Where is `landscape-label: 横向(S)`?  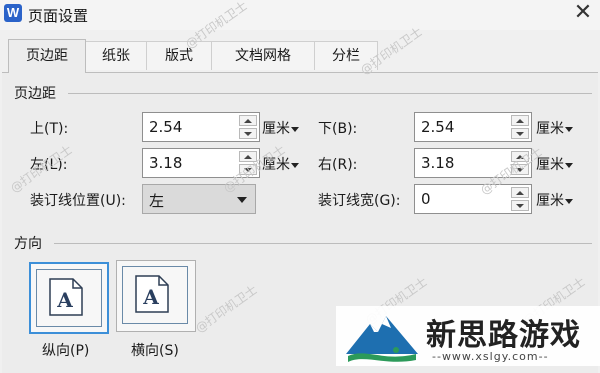 landscape-label: 横向(S) is located at coordinates (155, 350).